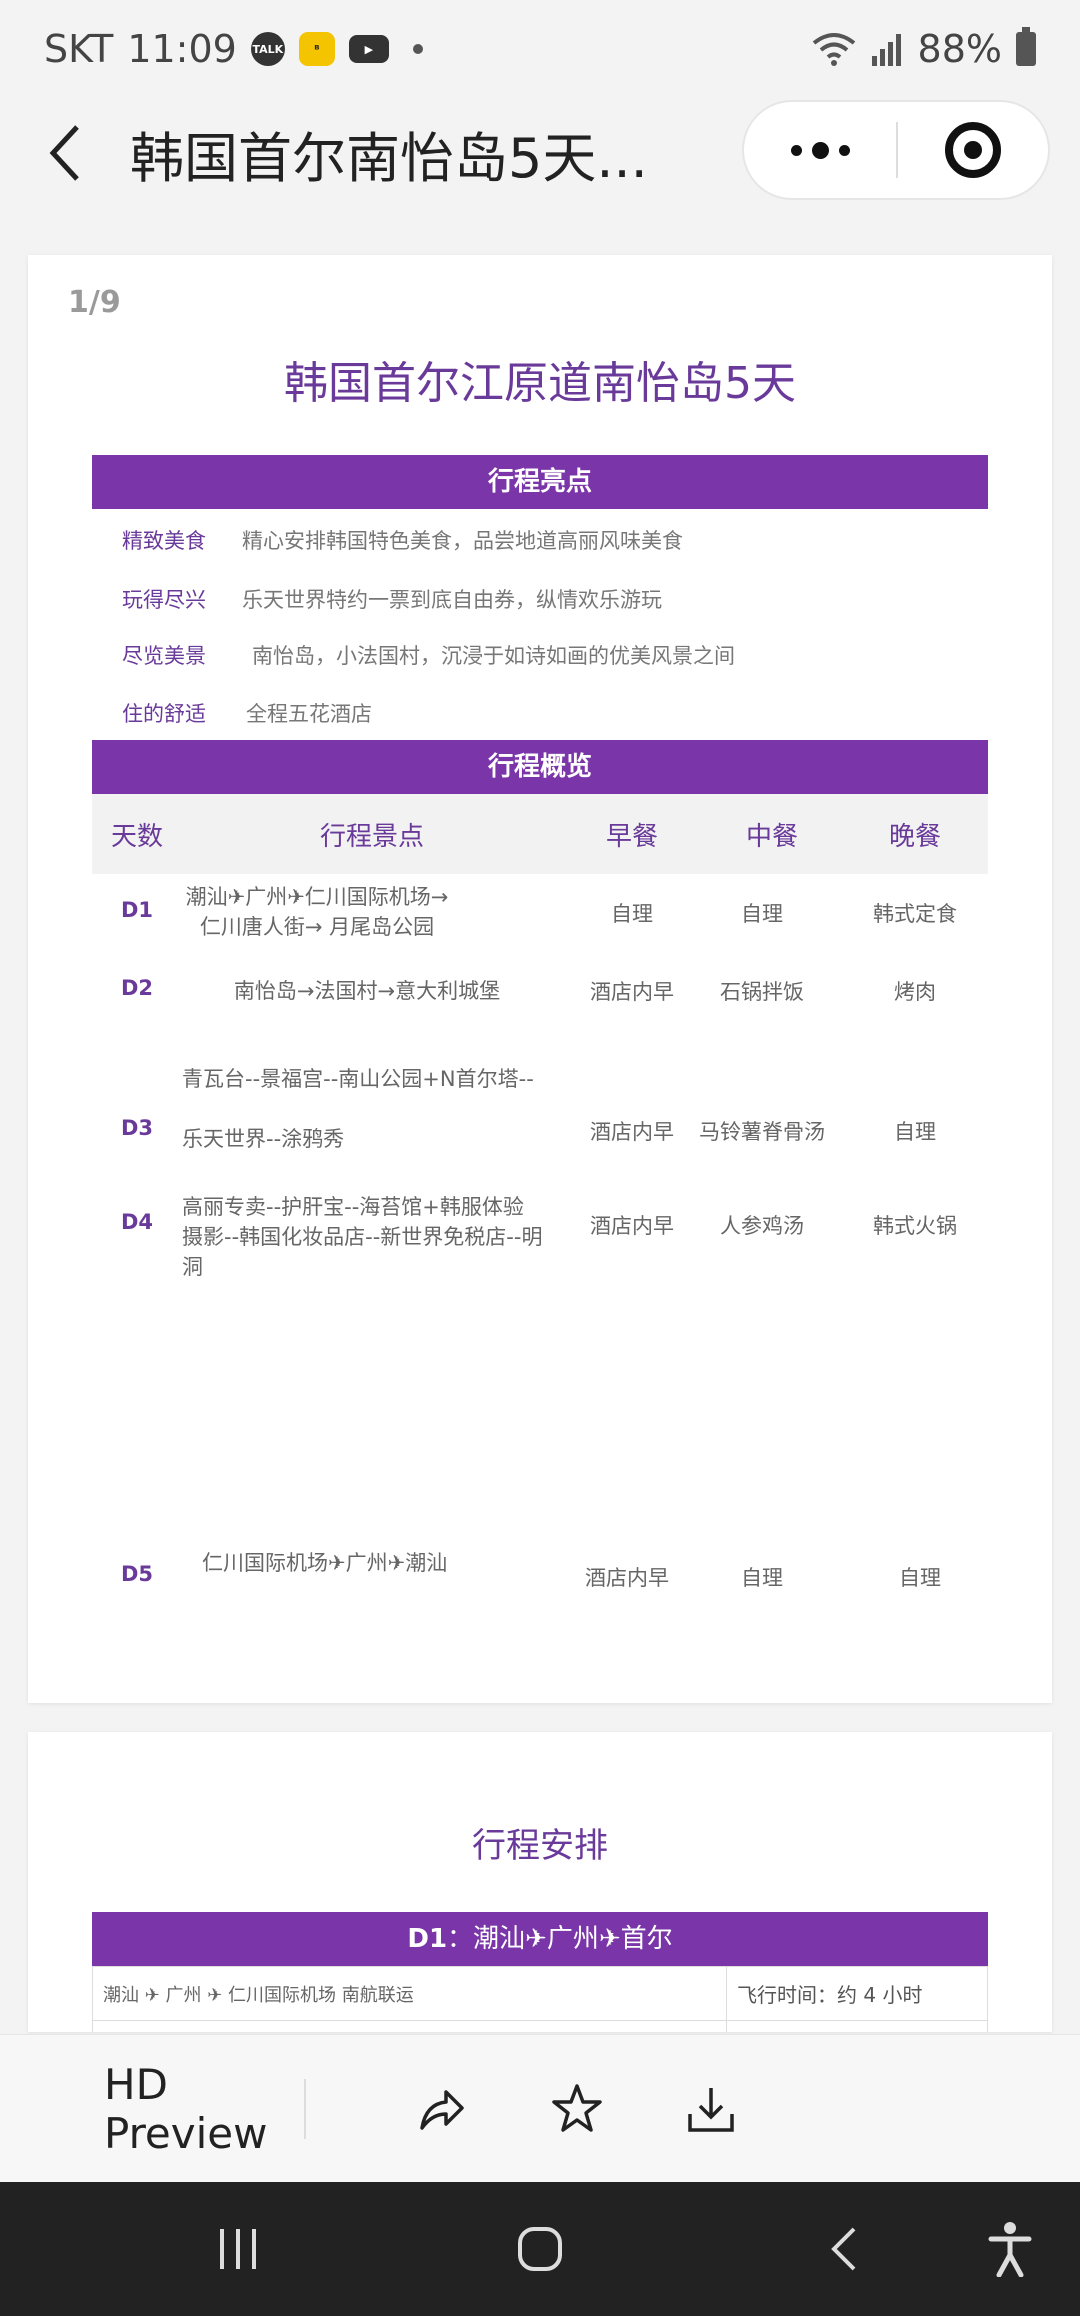 The width and height of the screenshot is (1080, 2316). What do you see at coordinates (137, 988) in the screenshot?
I see `day-cell: D2` at bounding box center [137, 988].